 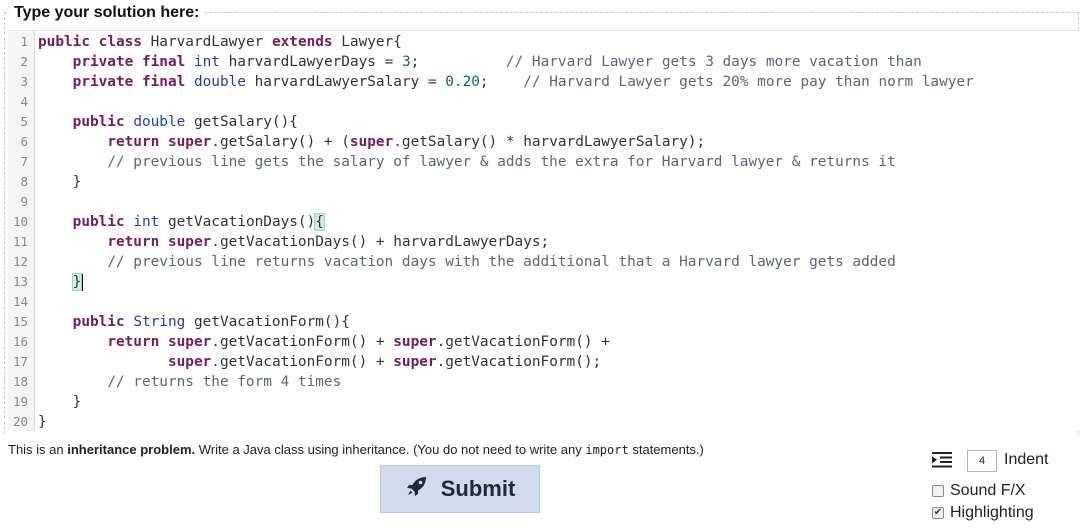 I want to click on code-keyword: class, so click(x=120, y=42).